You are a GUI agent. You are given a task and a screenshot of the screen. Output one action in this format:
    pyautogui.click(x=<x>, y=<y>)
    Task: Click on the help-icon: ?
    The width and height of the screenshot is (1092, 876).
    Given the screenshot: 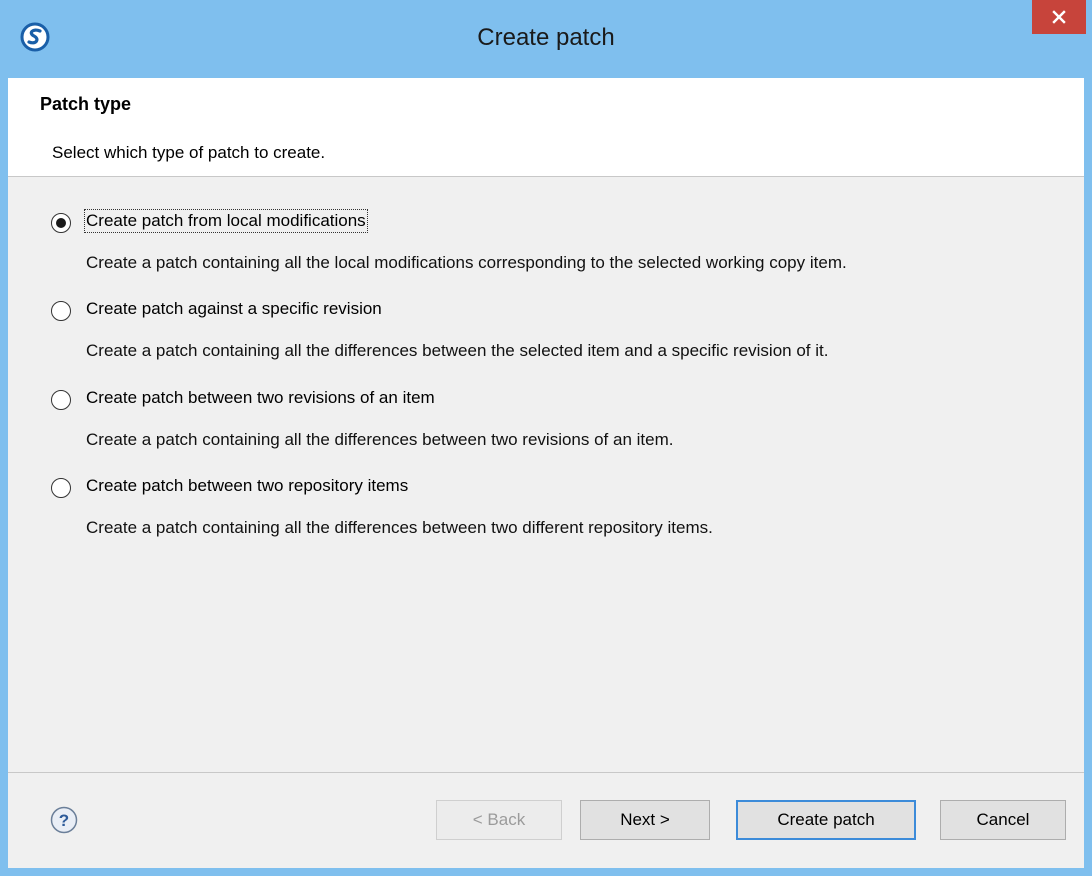 What is the action you would take?
    pyautogui.click(x=64, y=820)
    